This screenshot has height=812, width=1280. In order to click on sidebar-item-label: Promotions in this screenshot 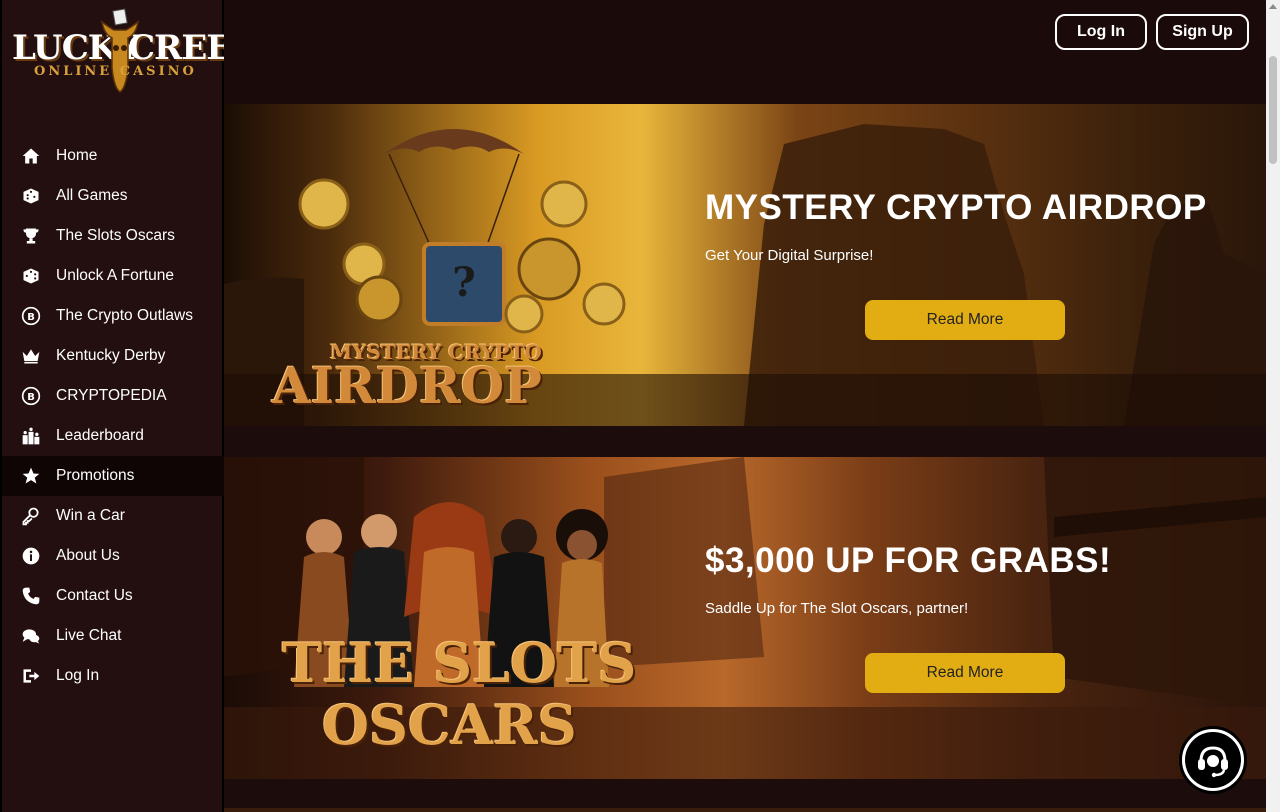, I will do `click(95, 475)`.